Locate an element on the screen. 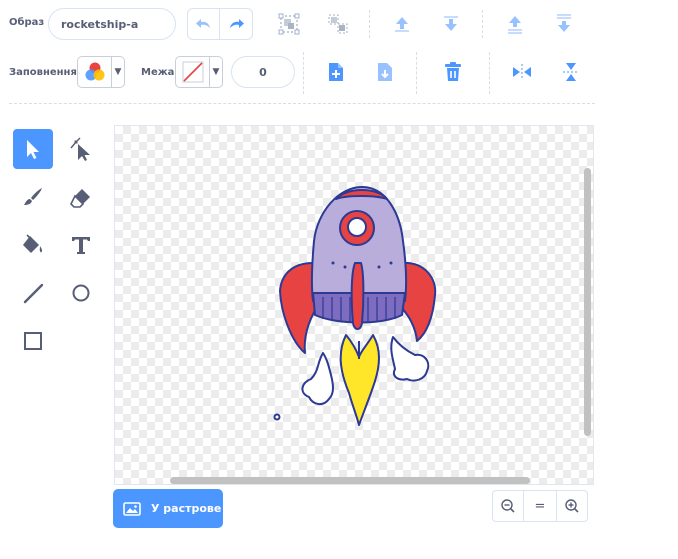  backward-button is located at coordinates (451, 24).